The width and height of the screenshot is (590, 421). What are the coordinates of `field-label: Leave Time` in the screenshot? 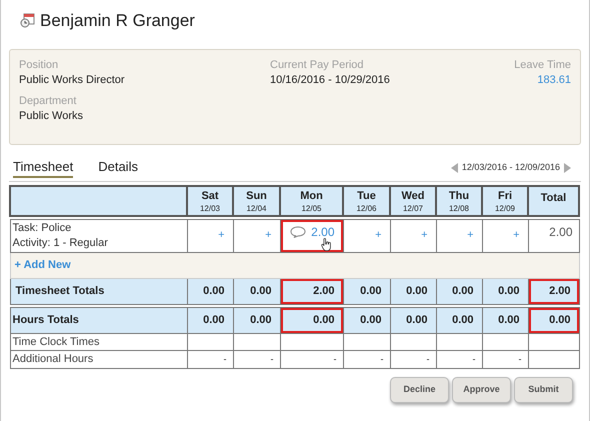 It's located at (542, 65).